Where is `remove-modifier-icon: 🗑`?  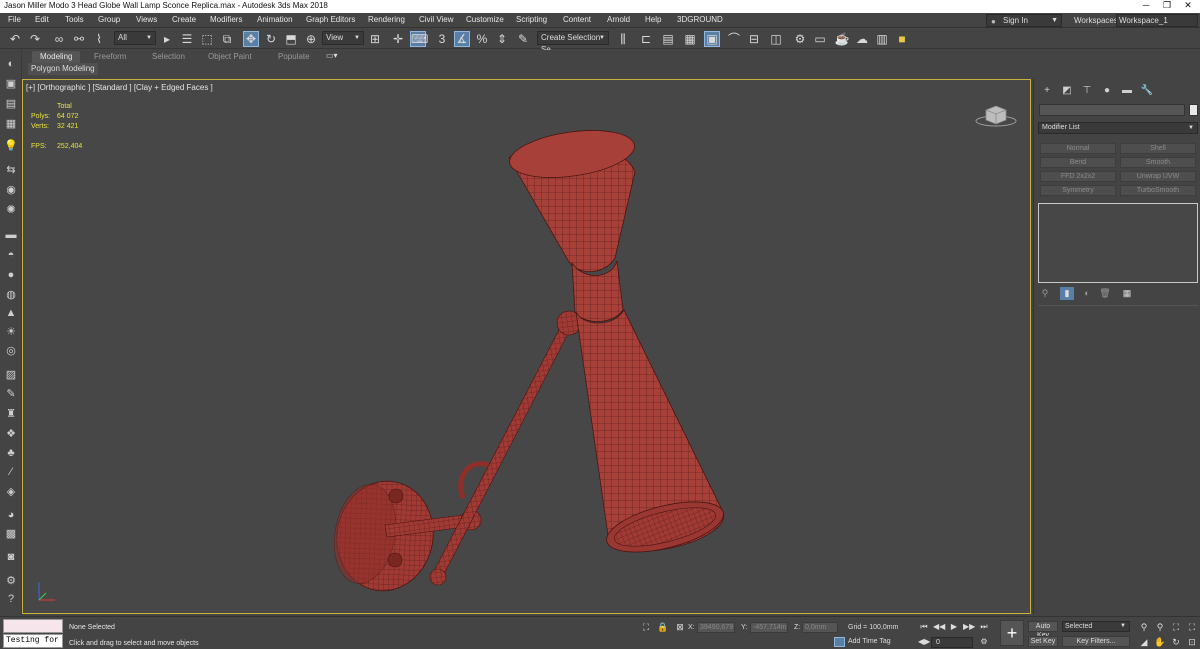 remove-modifier-icon: 🗑 is located at coordinates (1105, 293).